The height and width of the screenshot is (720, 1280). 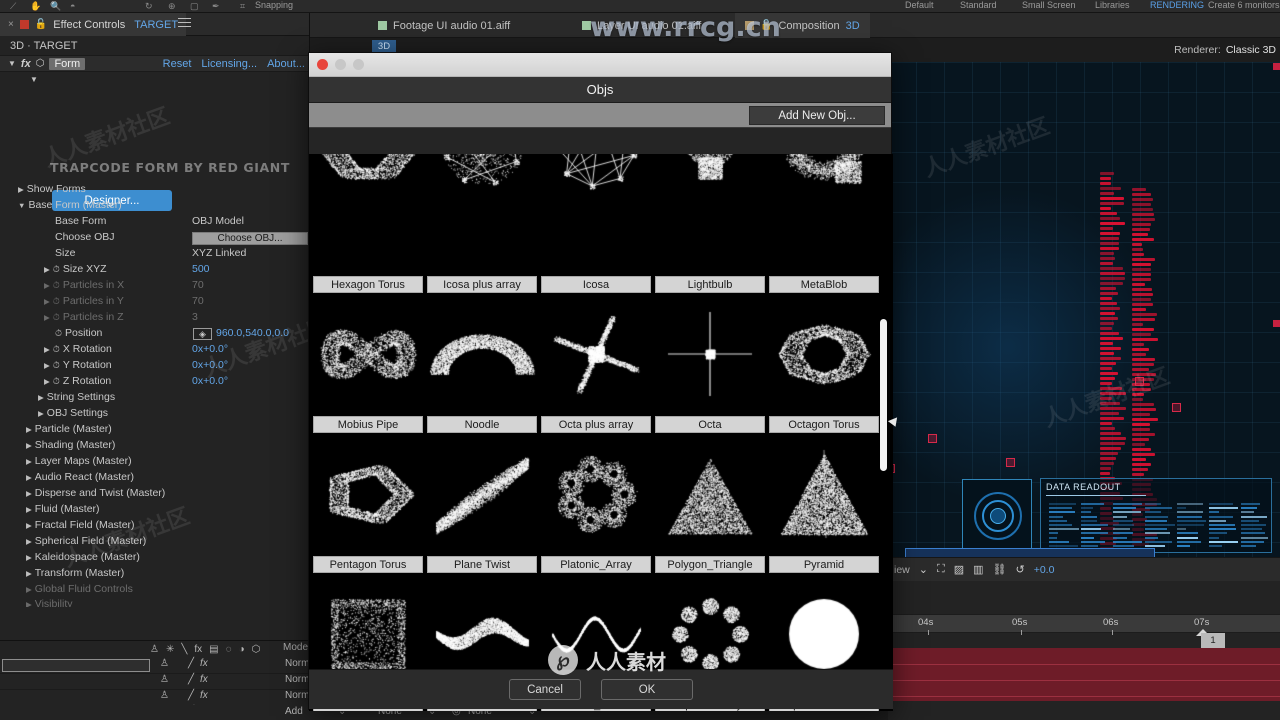 I want to click on current-time-indicator-label: 1, so click(x=1213, y=640).